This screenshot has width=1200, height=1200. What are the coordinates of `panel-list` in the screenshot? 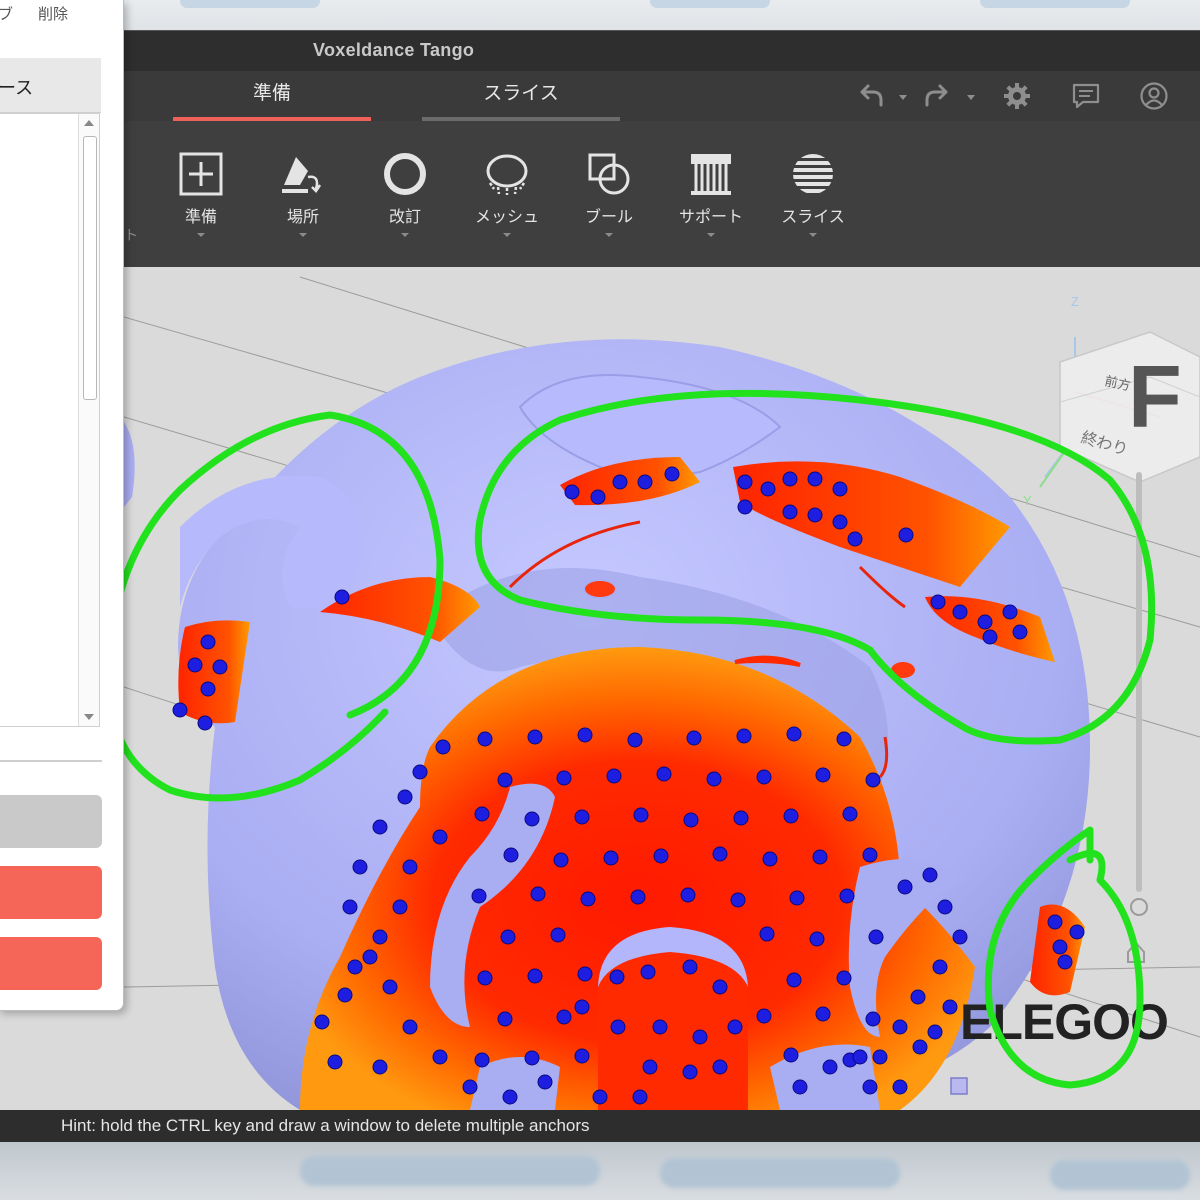 It's located at (50, 420).